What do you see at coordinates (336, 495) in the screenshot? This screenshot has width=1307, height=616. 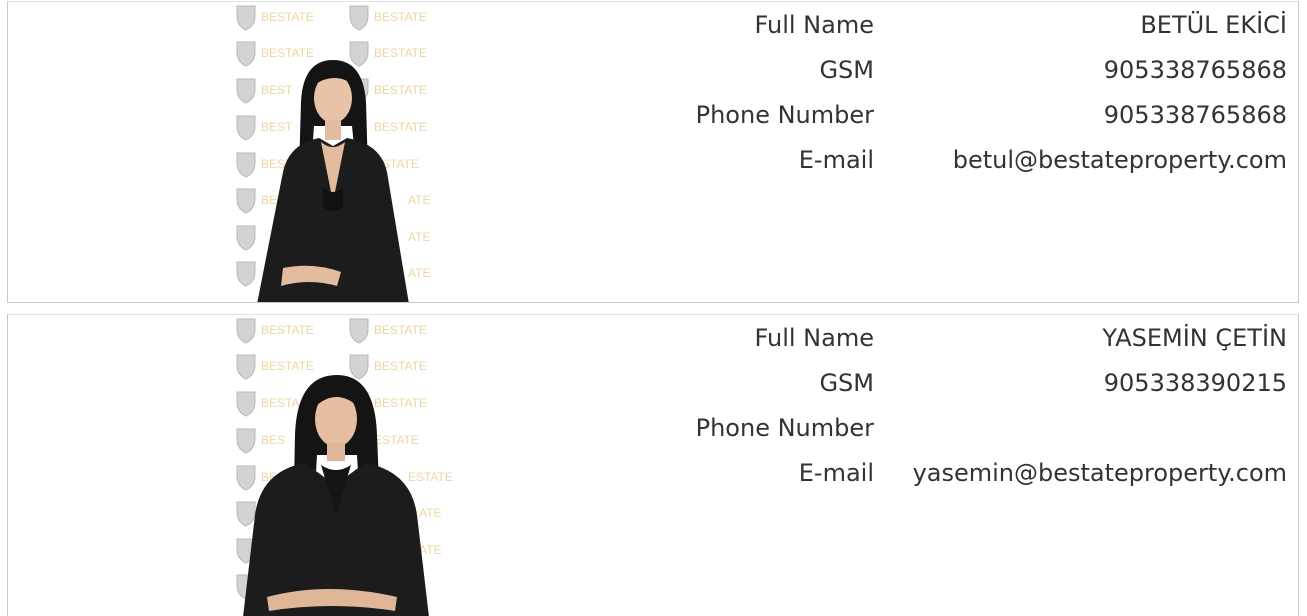 I see `person-silhouette` at bounding box center [336, 495].